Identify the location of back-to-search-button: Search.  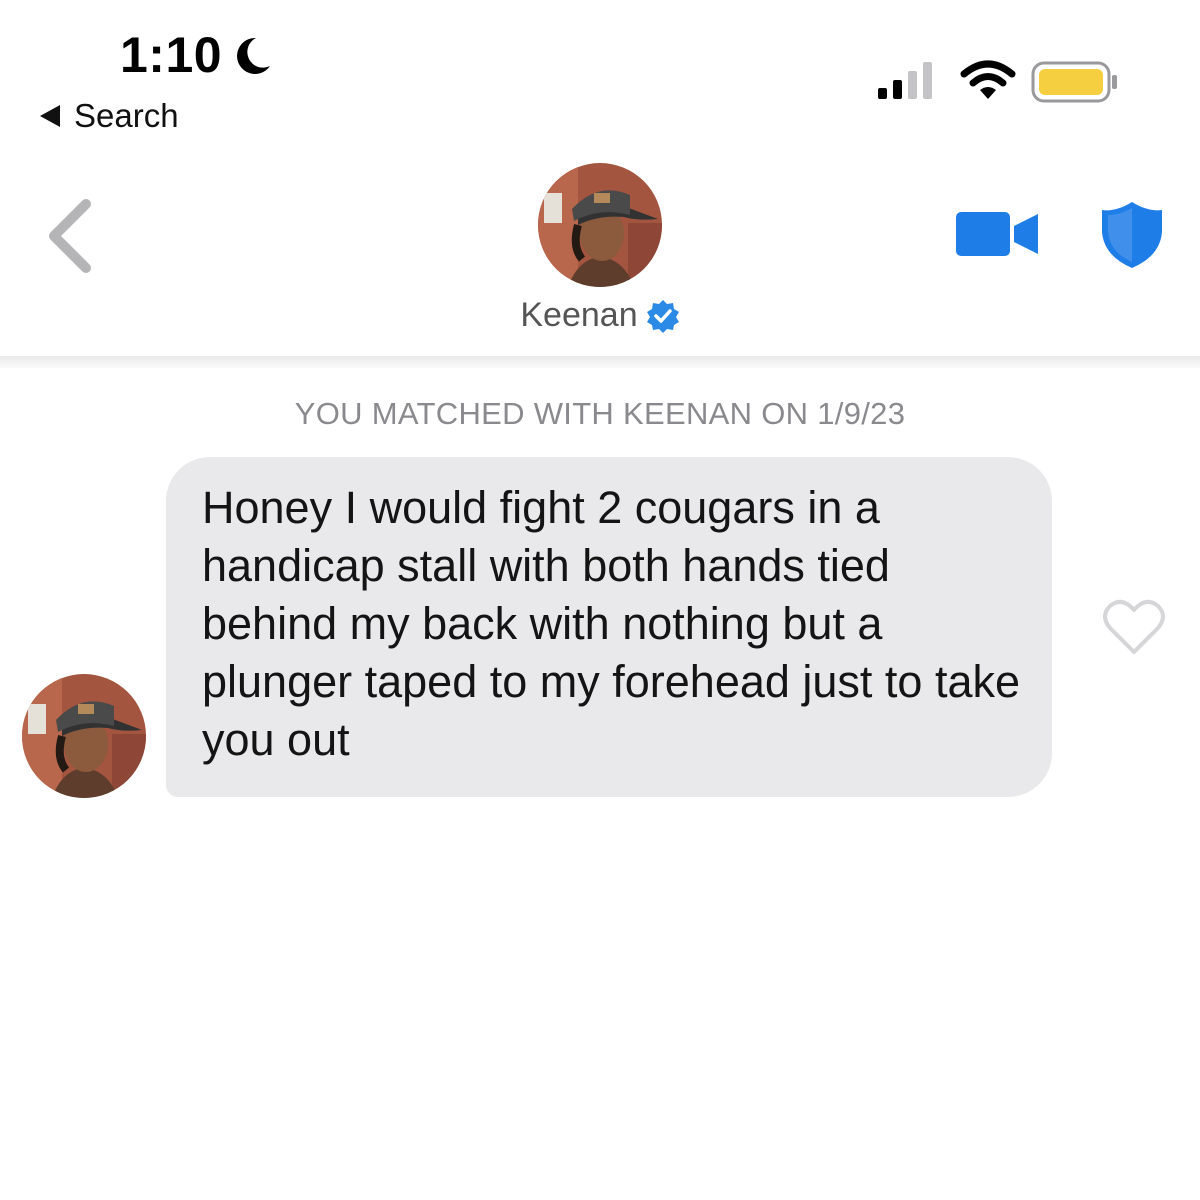
(108, 116).